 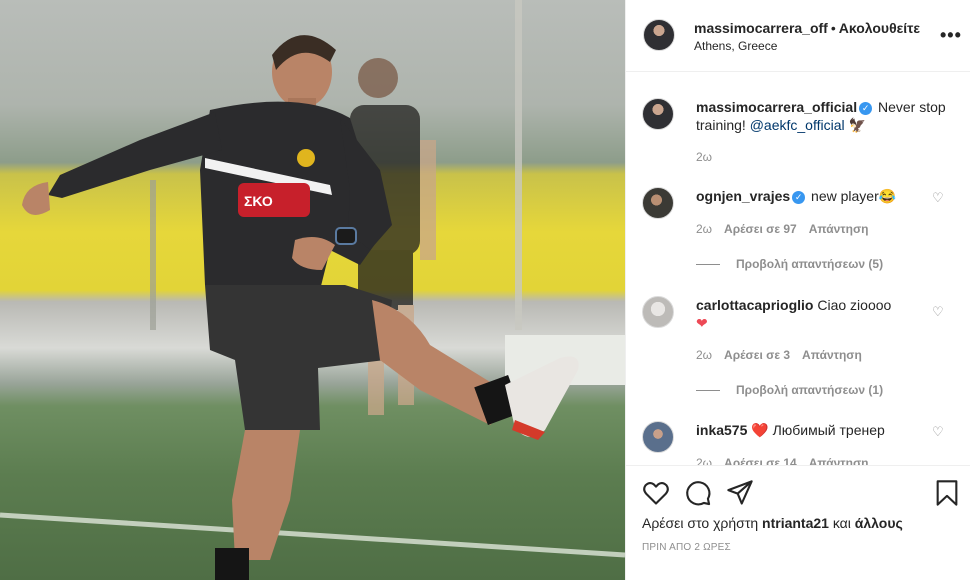 What do you see at coordinates (821, 314) in the screenshot?
I see `comment-text: carlottacaprioglio Ciao zioooo ❤` at bounding box center [821, 314].